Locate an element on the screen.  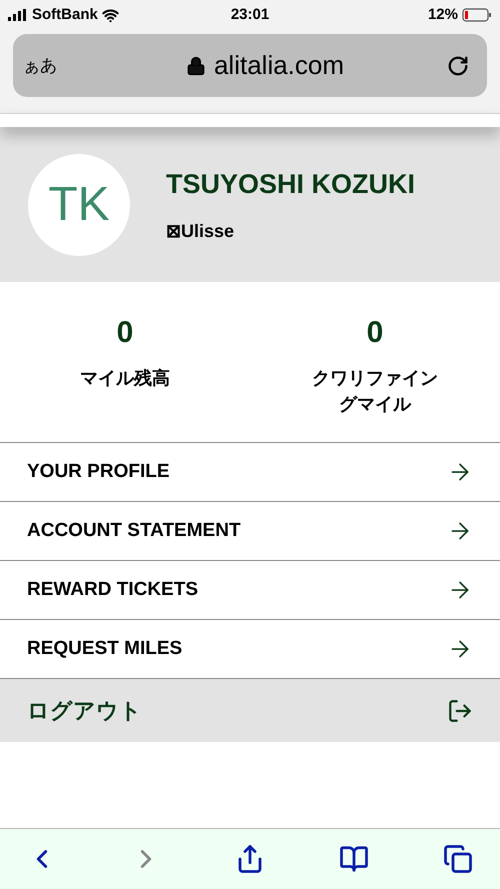
logout-icon is located at coordinates (460, 711).